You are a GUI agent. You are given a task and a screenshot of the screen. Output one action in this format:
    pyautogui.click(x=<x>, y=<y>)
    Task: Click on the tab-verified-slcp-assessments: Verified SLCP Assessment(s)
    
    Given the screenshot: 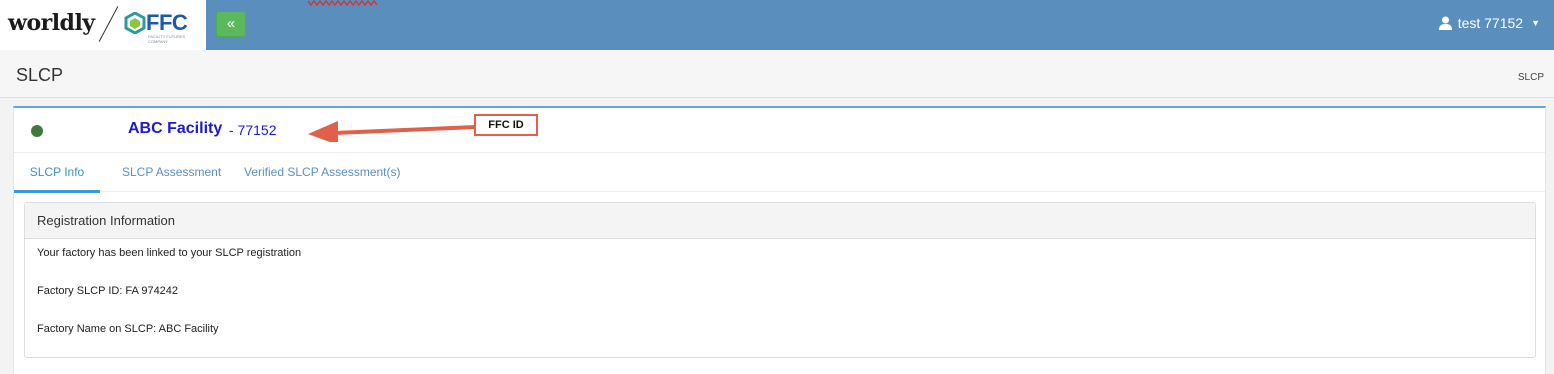 What is the action you would take?
    pyautogui.click(x=322, y=173)
    